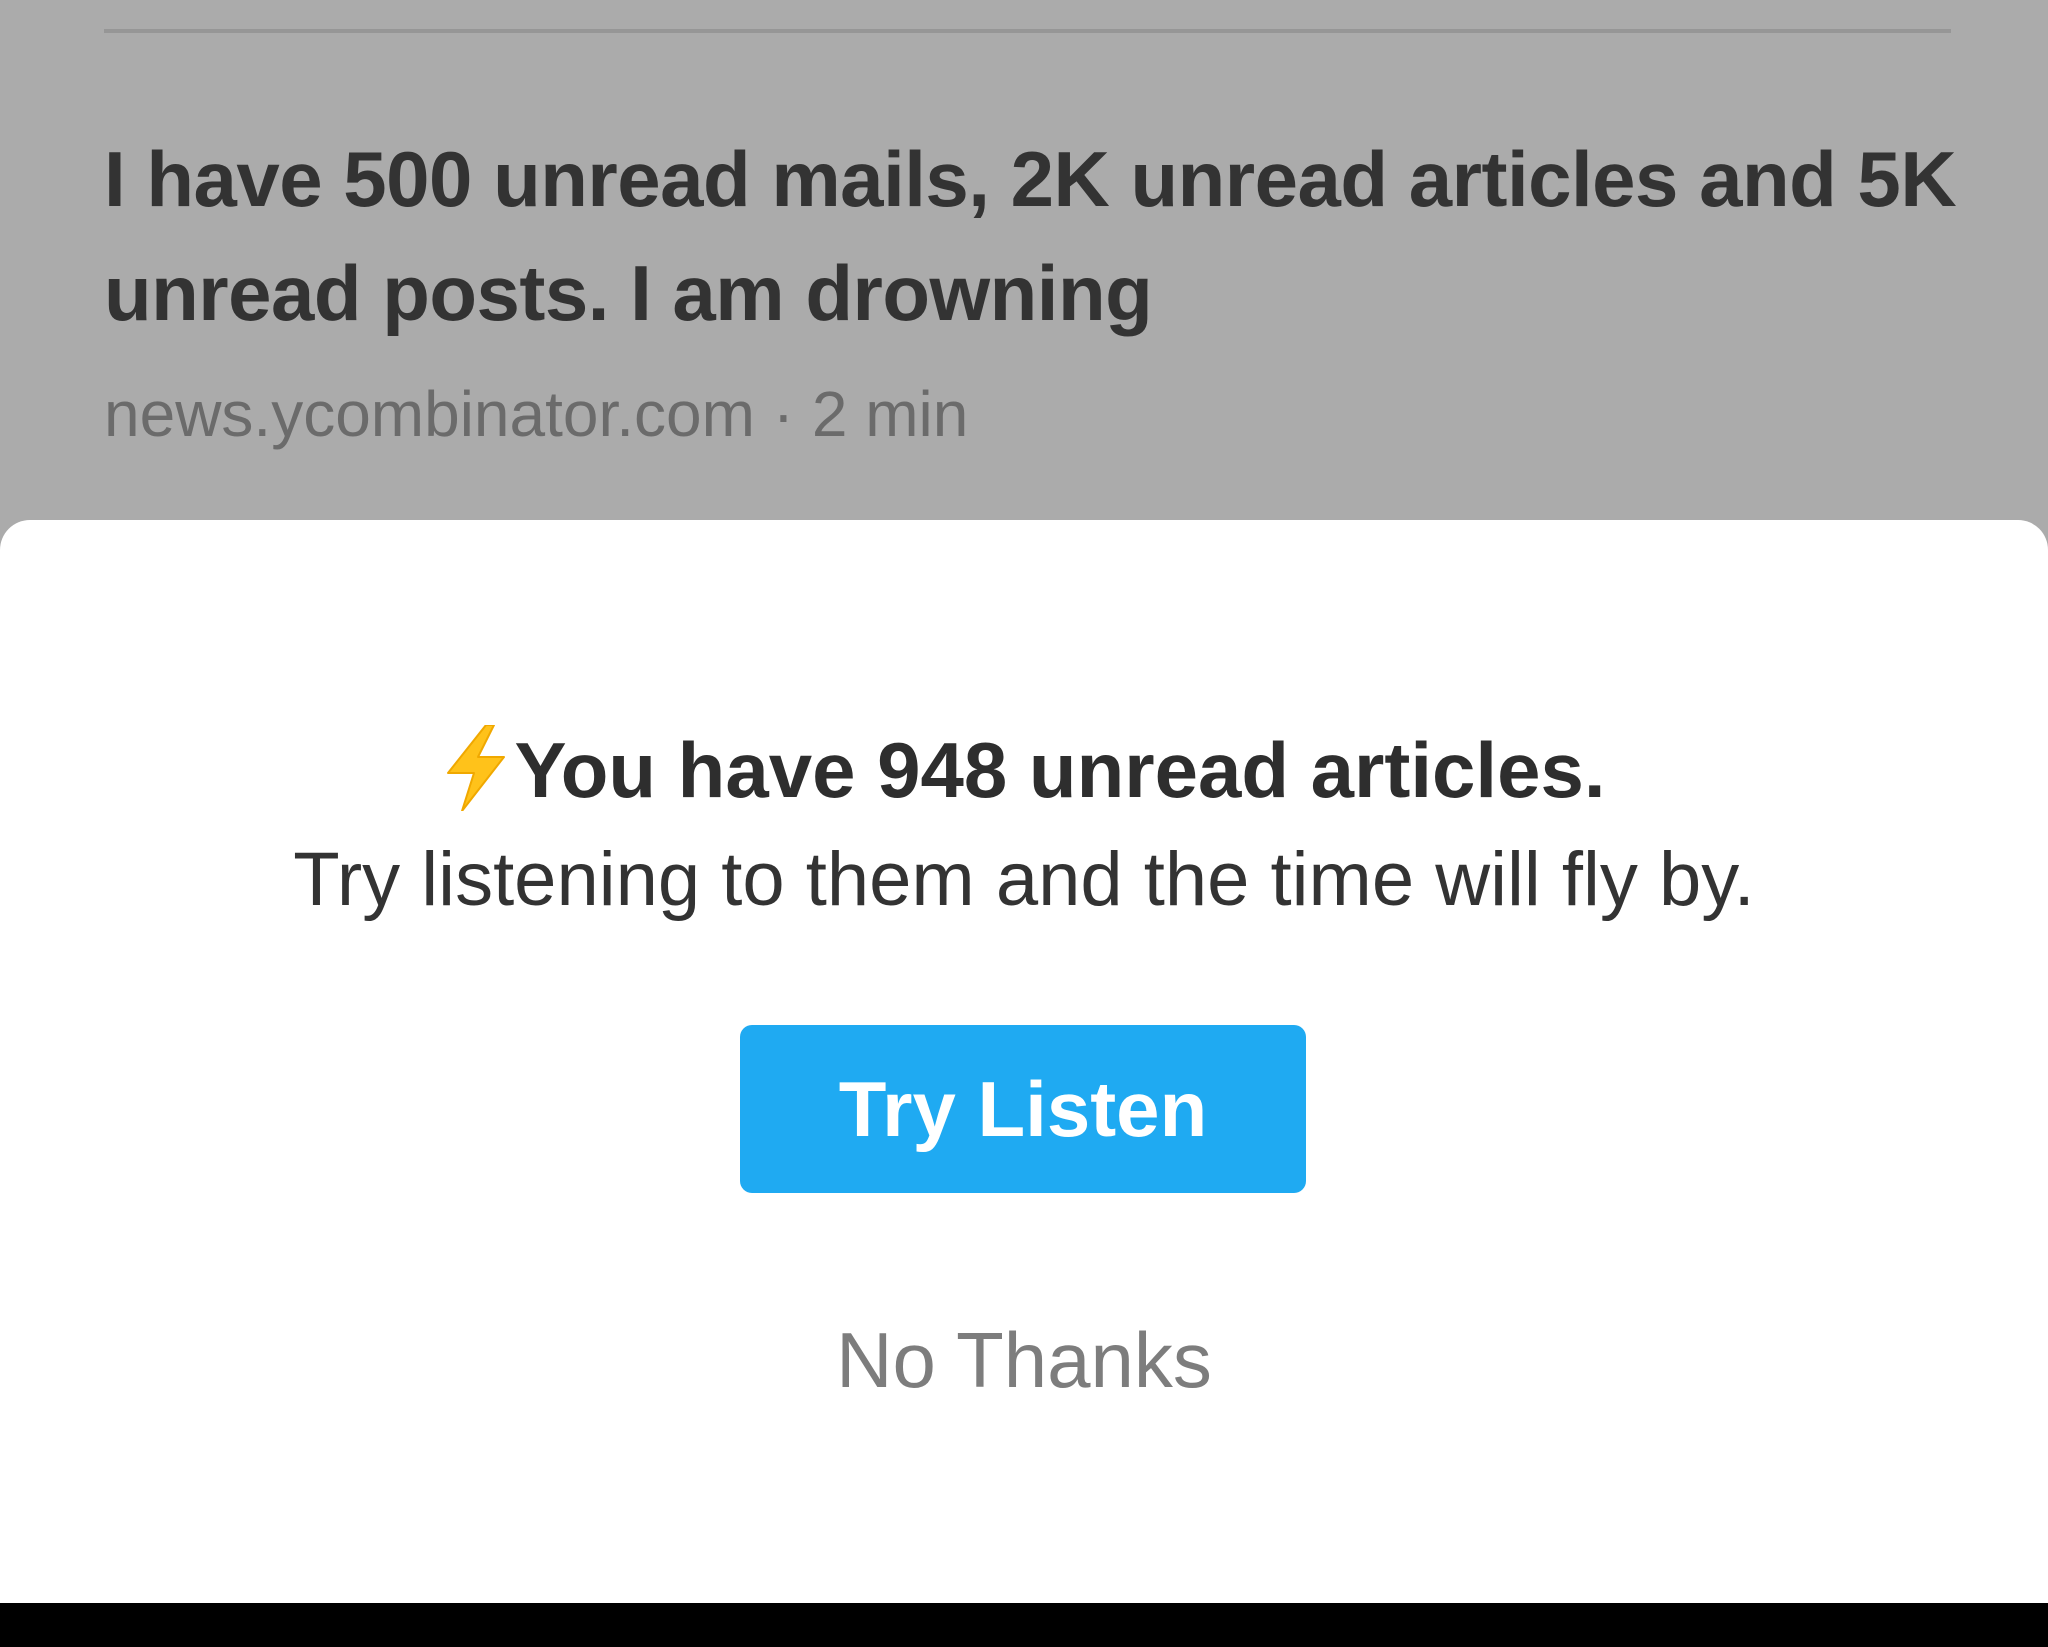  Describe the element at coordinates (1023, 1109) in the screenshot. I see `try-listen-button: Try Listen` at that location.